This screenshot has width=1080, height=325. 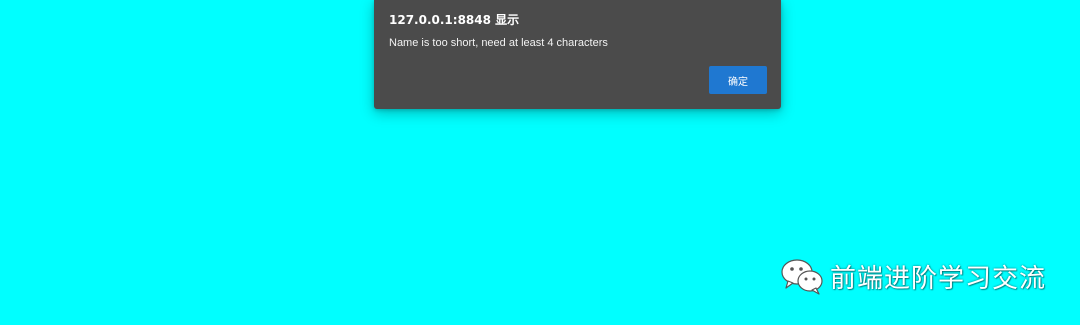 What do you see at coordinates (938, 278) in the screenshot?
I see `watermark-text: 前端进阶学习交流` at bounding box center [938, 278].